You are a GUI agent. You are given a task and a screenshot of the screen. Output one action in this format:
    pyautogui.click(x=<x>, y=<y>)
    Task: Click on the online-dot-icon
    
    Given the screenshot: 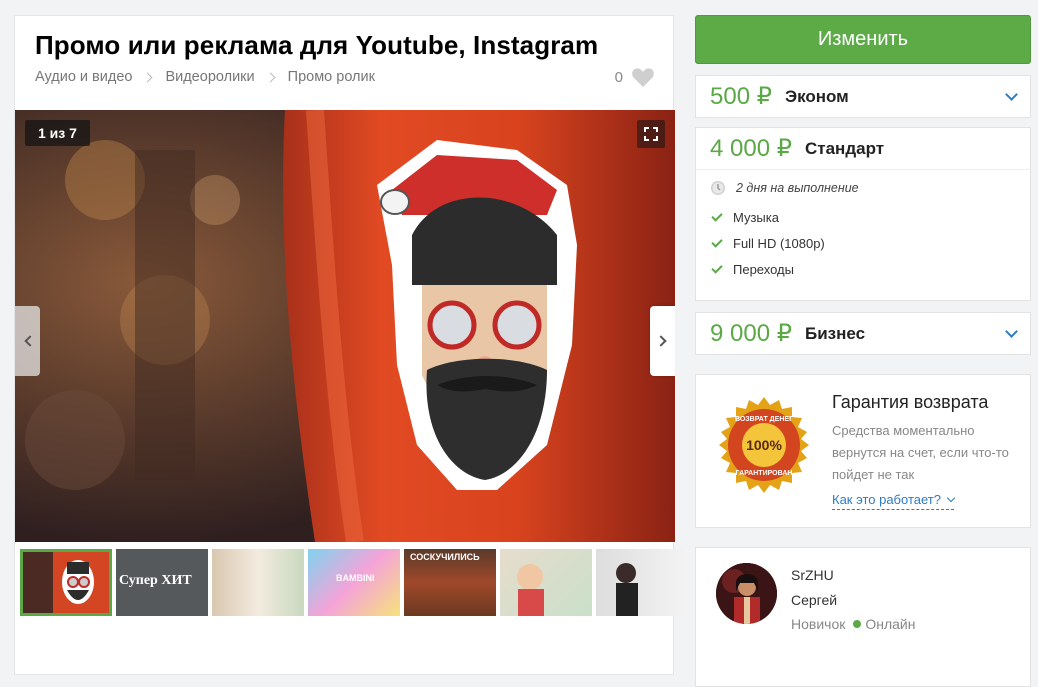 What is the action you would take?
    pyautogui.click(x=857, y=624)
    